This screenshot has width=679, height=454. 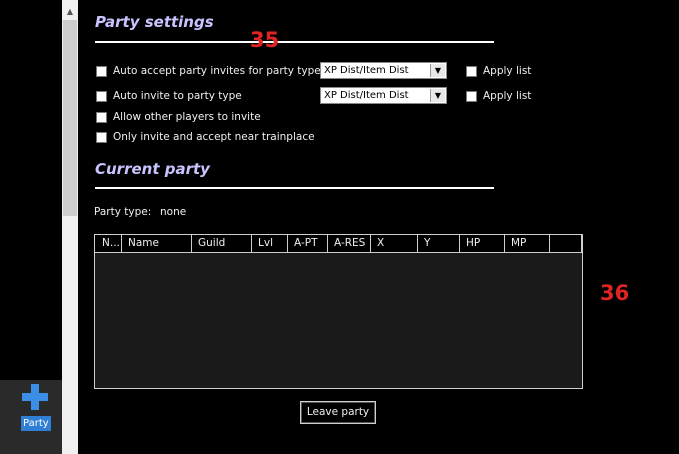 I want to click on party-settings-title: Party settings, so click(x=154, y=22).